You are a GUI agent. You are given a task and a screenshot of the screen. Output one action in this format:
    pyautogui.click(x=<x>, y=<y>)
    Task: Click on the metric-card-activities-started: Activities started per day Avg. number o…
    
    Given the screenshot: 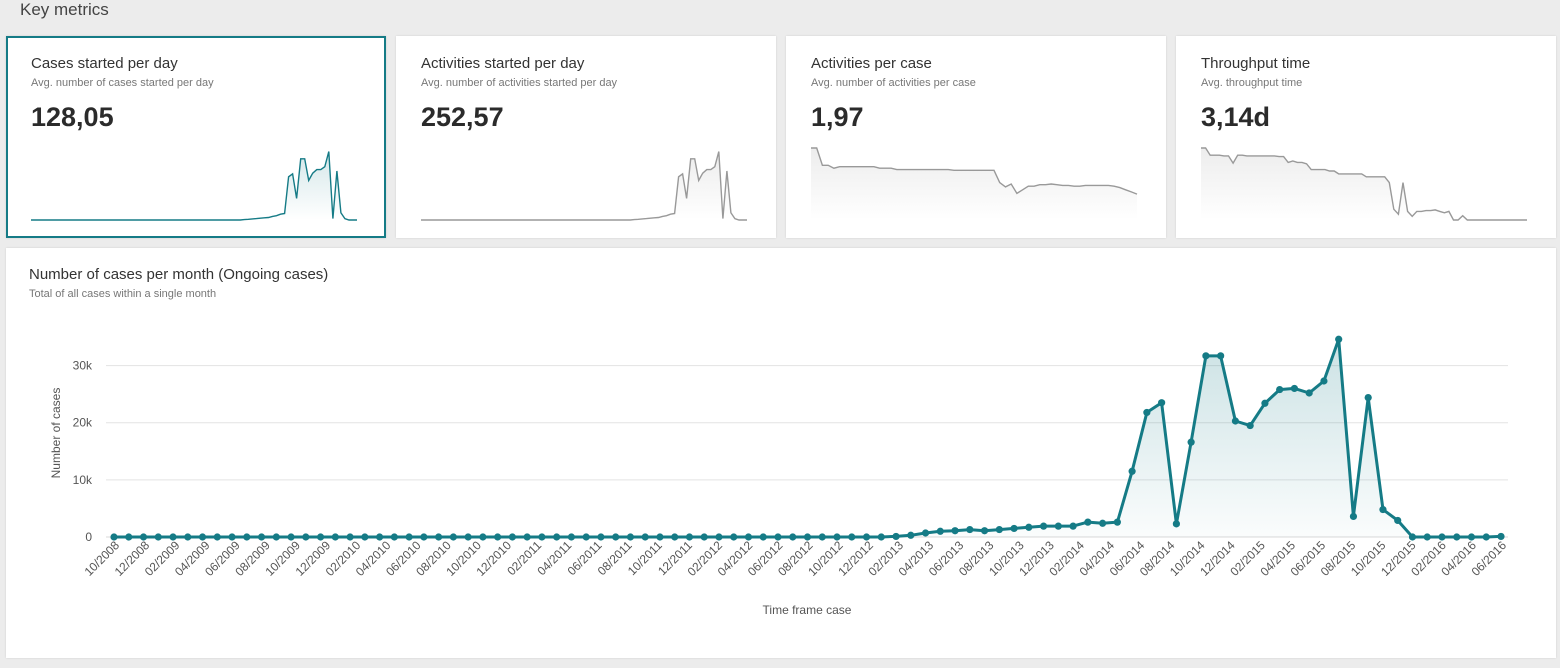 What is the action you would take?
    pyautogui.click(x=586, y=137)
    